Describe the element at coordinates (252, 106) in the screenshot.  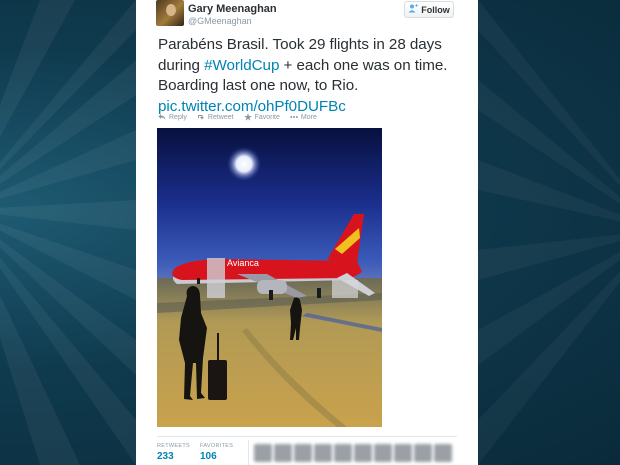
I see `pic-link: pic.twitter.com/ohPf0DUFBc` at that location.